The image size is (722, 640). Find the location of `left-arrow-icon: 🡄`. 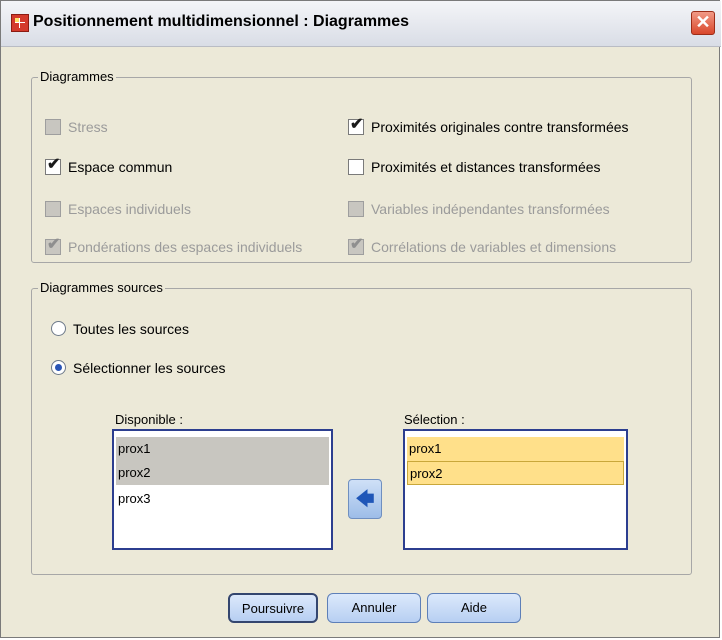

left-arrow-icon: 🡄 is located at coordinates (365, 499).